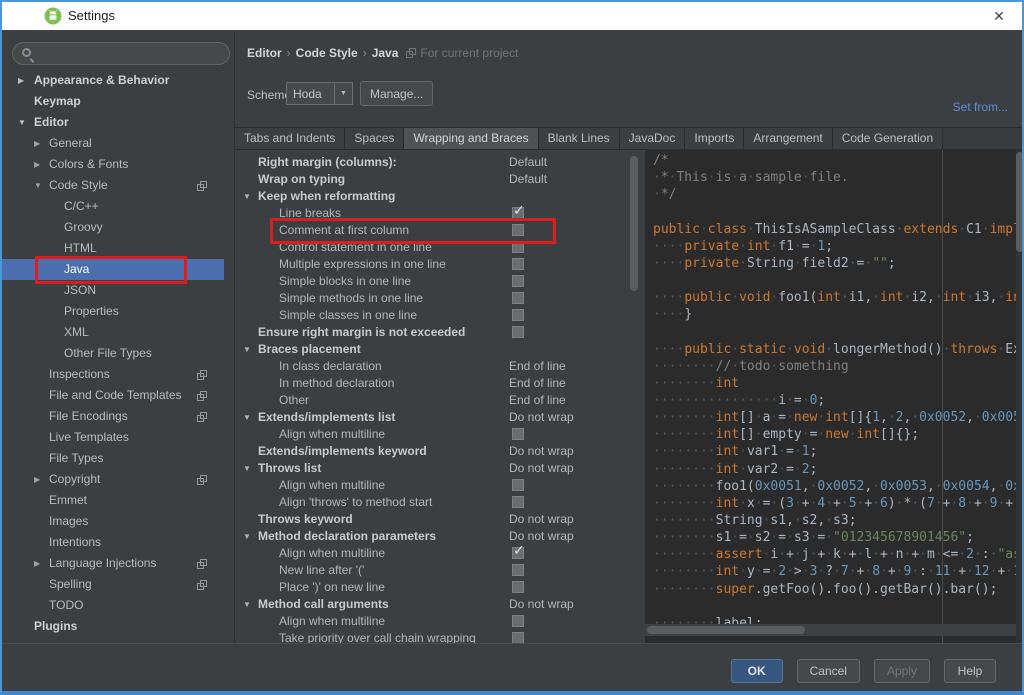 Image resolution: width=1024 pixels, height=695 pixels. What do you see at coordinates (438, 281) in the screenshot?
I see `setting-row-simple-blocks-in-one-line: Simple blocks in one line` at bounding box center [438, 281].